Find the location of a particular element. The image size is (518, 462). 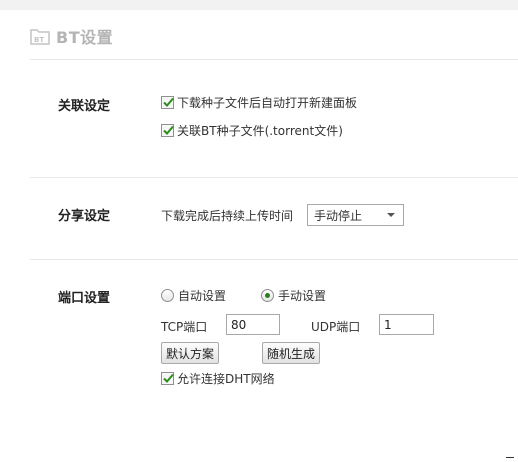

associate-torrent-option: 关联BT种子文件(.torrent文件) is located at coordinates (252, 130).